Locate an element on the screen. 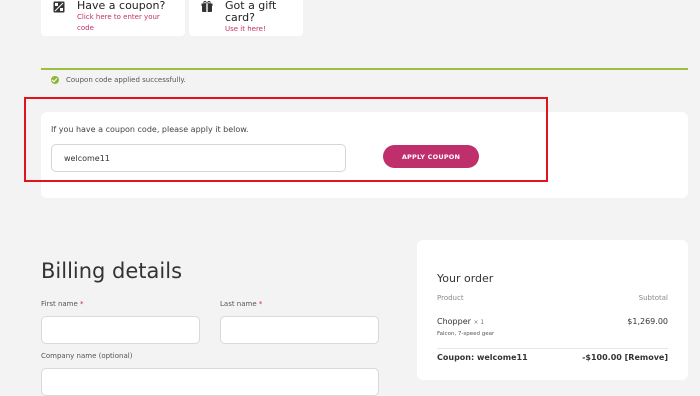 The height and width of the screenshot is (396, 700). item-price: $1,269.00 is located at coordinates (647, 321).